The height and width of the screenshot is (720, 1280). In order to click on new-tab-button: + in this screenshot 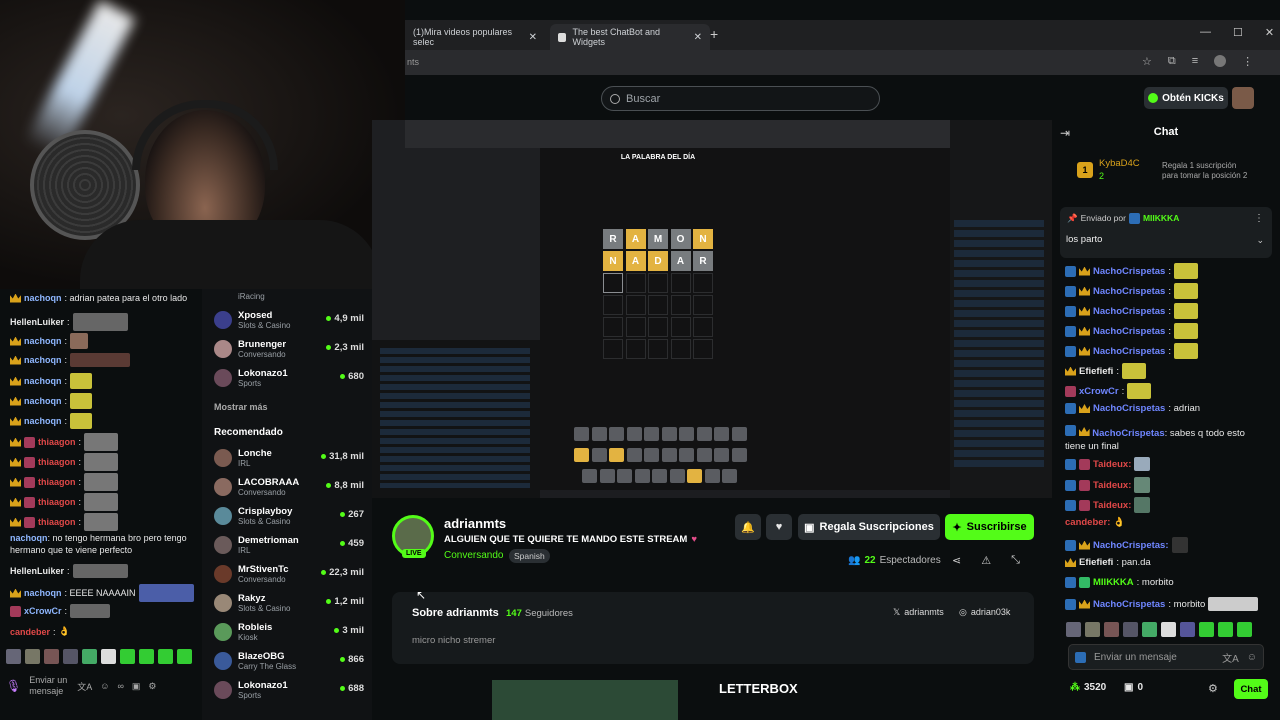, I will do `click(714, 34)`.